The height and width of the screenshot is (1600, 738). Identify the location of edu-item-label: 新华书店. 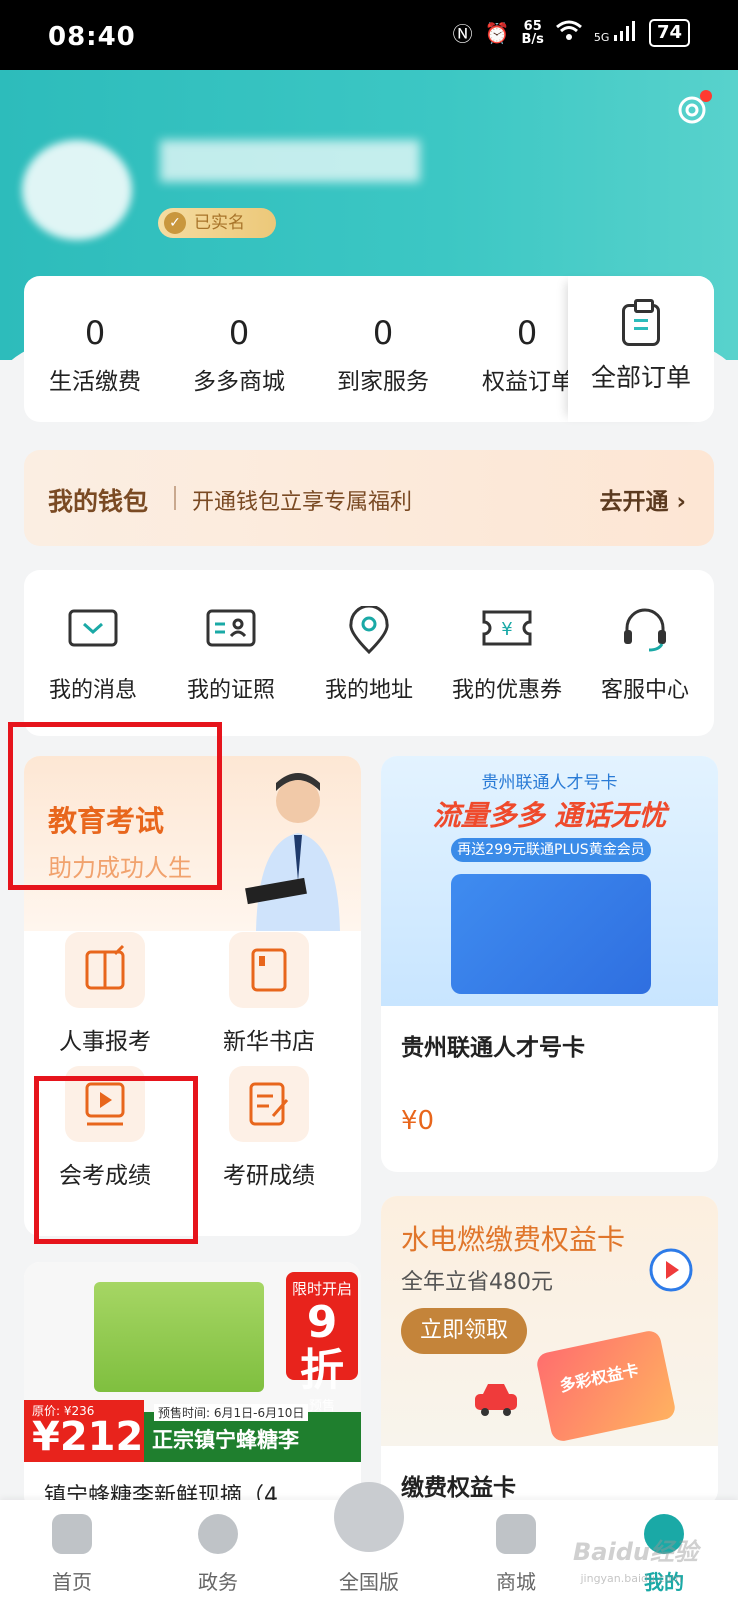
(269, 1042).